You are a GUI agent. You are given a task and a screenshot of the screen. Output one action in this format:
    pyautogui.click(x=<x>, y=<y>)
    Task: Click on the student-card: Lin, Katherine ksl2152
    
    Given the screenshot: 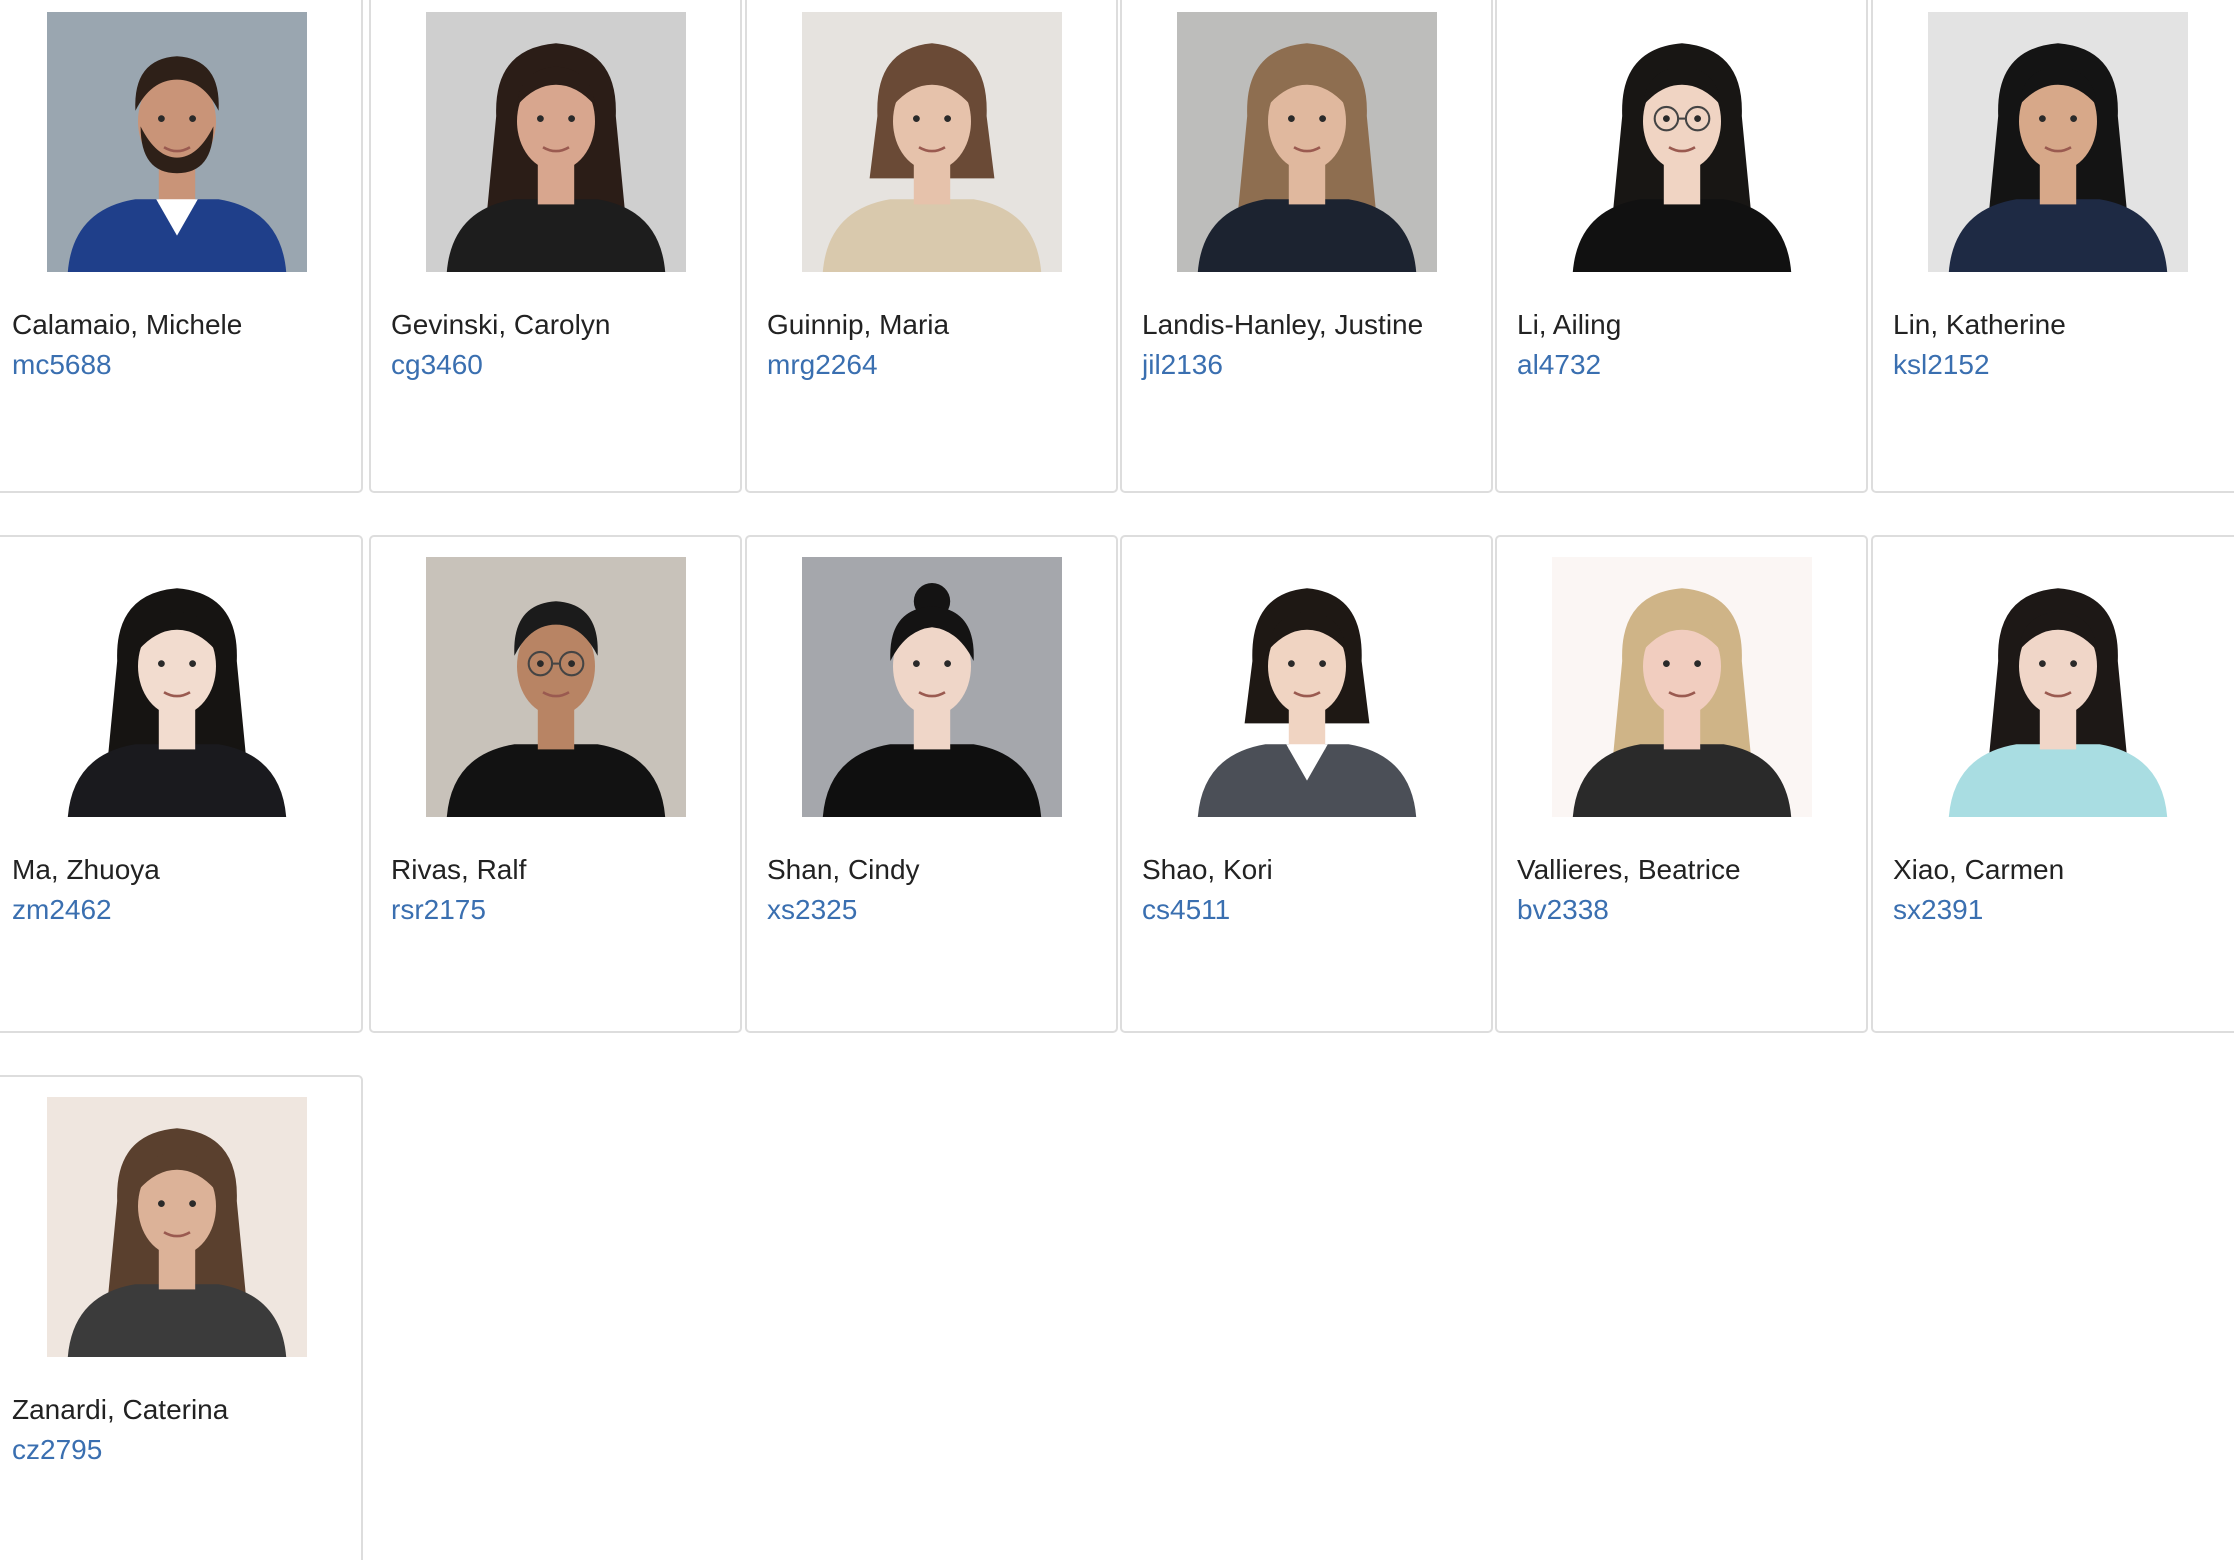 What is the action you would take?
    pyautogui.click(x=2052, y=246)
    